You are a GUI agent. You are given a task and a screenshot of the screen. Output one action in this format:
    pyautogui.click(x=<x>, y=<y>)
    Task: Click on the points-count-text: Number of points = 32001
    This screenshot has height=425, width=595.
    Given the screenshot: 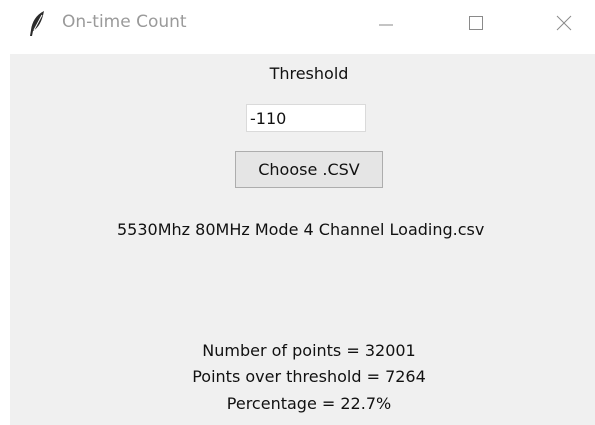 What is the action you would take?
    pyautogui.click(x=309, y=350)
    